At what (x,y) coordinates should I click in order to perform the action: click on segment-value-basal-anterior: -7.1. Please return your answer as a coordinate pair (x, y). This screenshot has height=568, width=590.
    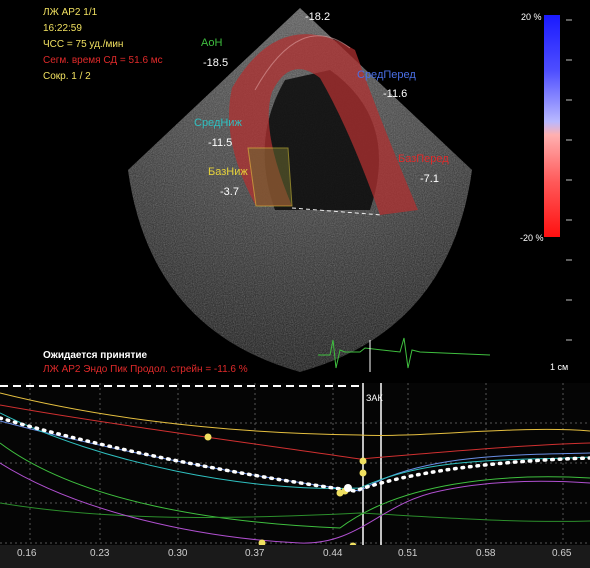
    Looking at the image, I should click on (429, 179).